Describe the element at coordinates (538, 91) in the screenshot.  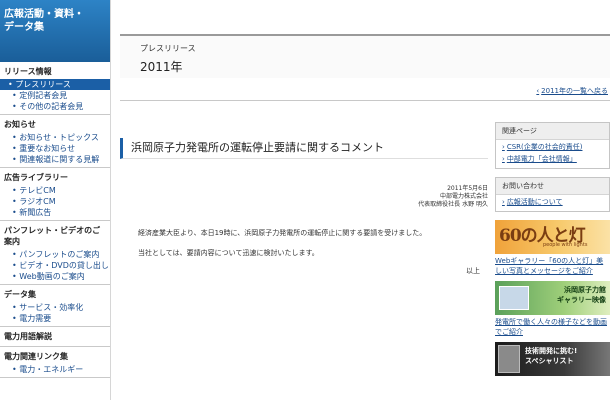
I see `chevron-left-icon: ‹` at that location.